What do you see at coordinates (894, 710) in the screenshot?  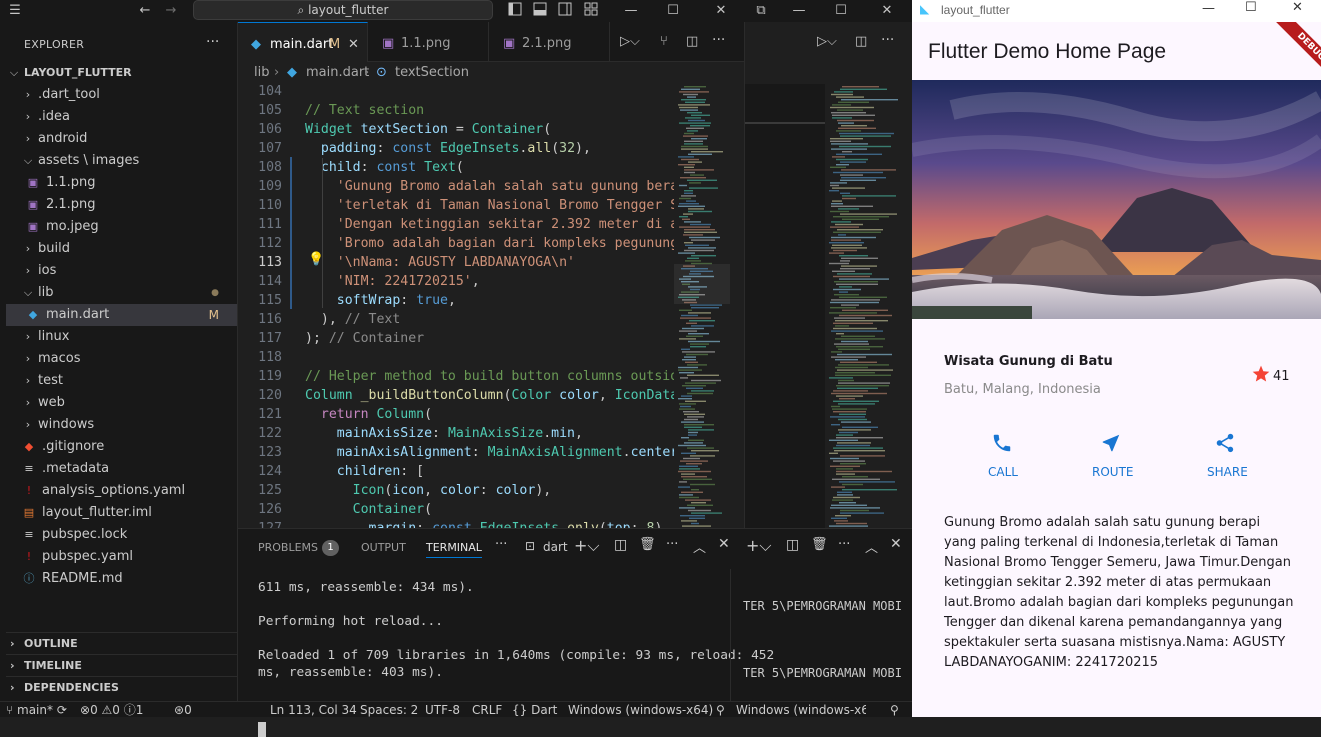 I see `notifications-icon-2: ⚲` at bounding box center [894, 710].